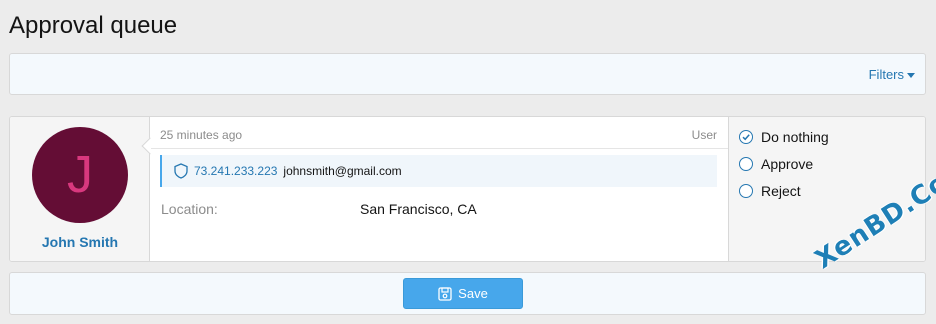  What do you see at coordinates (93, 25) in the screenshot?
I see `page-title: Approval queue` at bounding box center [93, 25].